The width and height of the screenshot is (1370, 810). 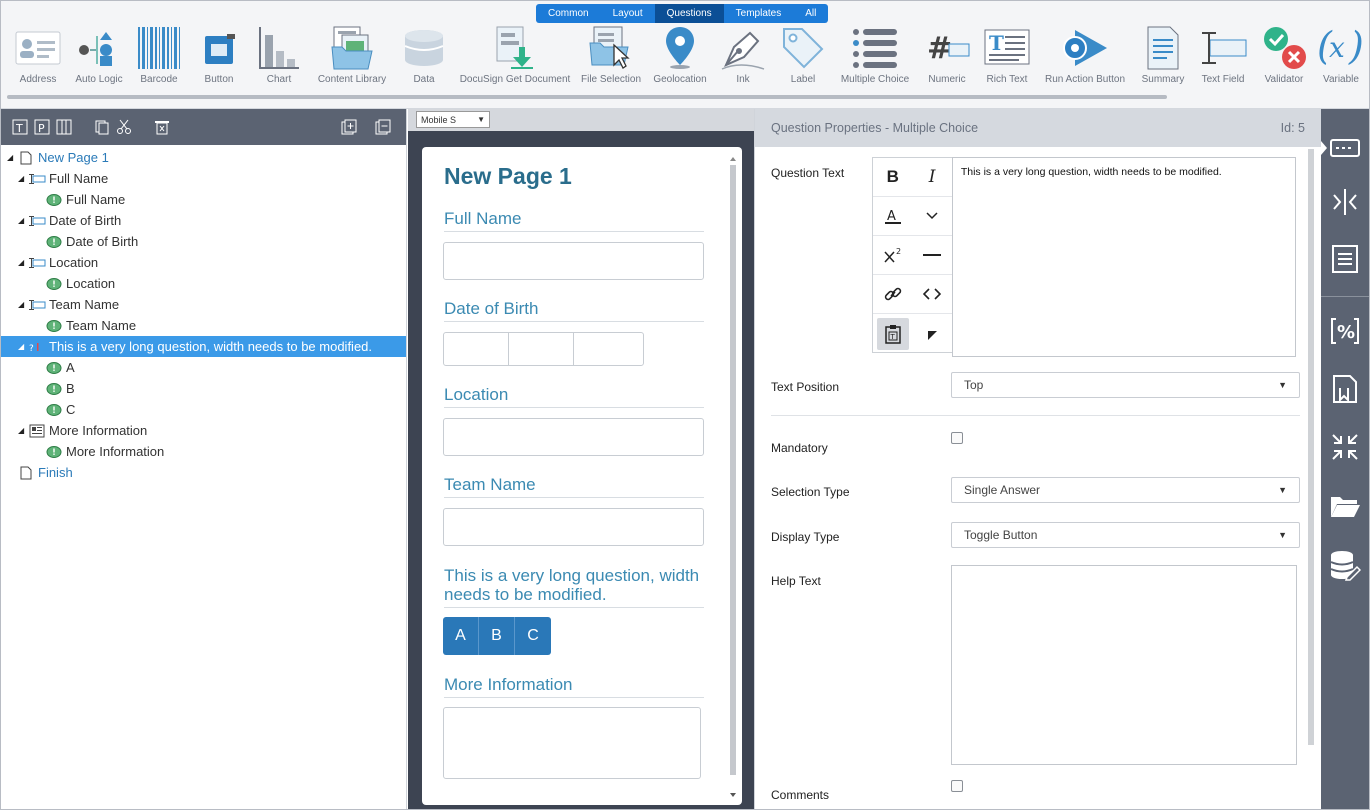 I want to click on tool-numeric: # Numeric, so click(x=947, y=54).